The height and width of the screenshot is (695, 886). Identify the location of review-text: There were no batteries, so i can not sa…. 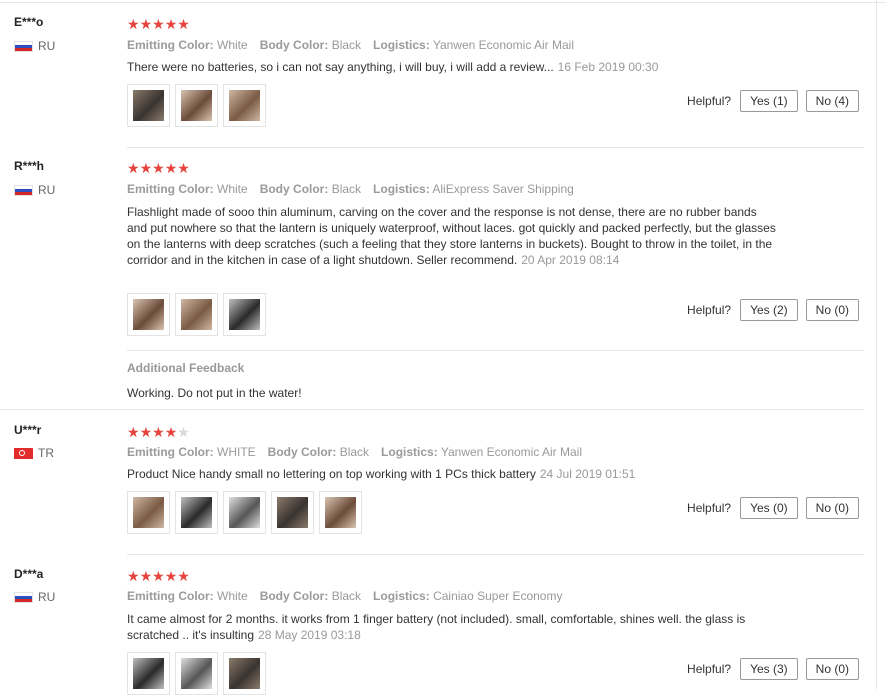
(452, 67).